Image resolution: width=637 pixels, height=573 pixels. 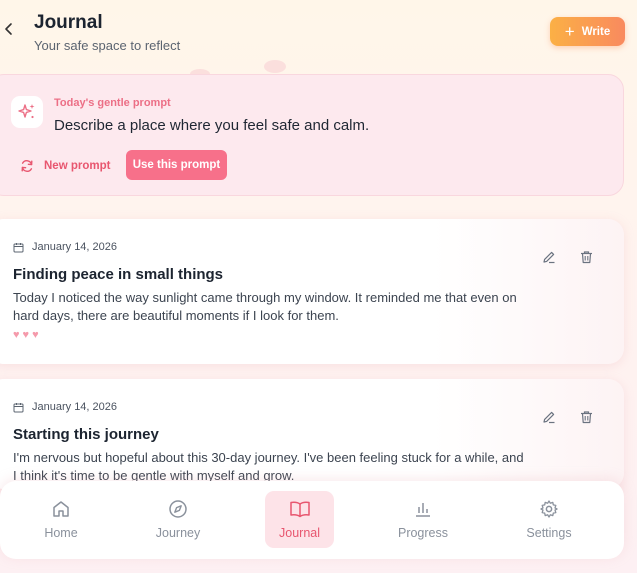 What do you see at coordinates (178, 509) in the screenshot?
I see `compass-icon` at bounding box center [178, 509].